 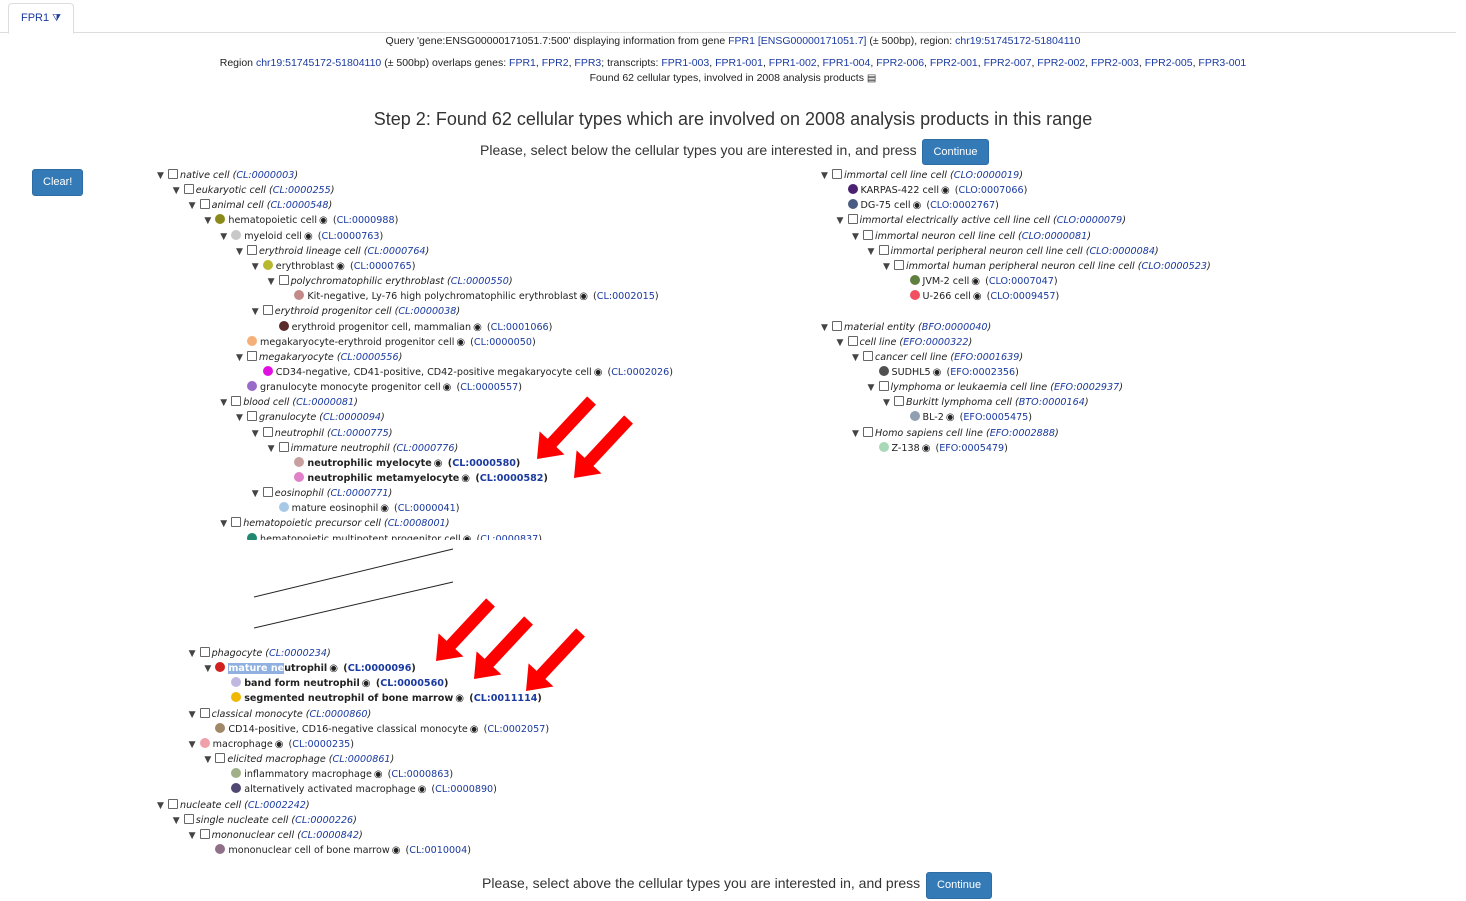 I want to click on ontology-id-link: CL:0000860, so click(x=339, y=714).